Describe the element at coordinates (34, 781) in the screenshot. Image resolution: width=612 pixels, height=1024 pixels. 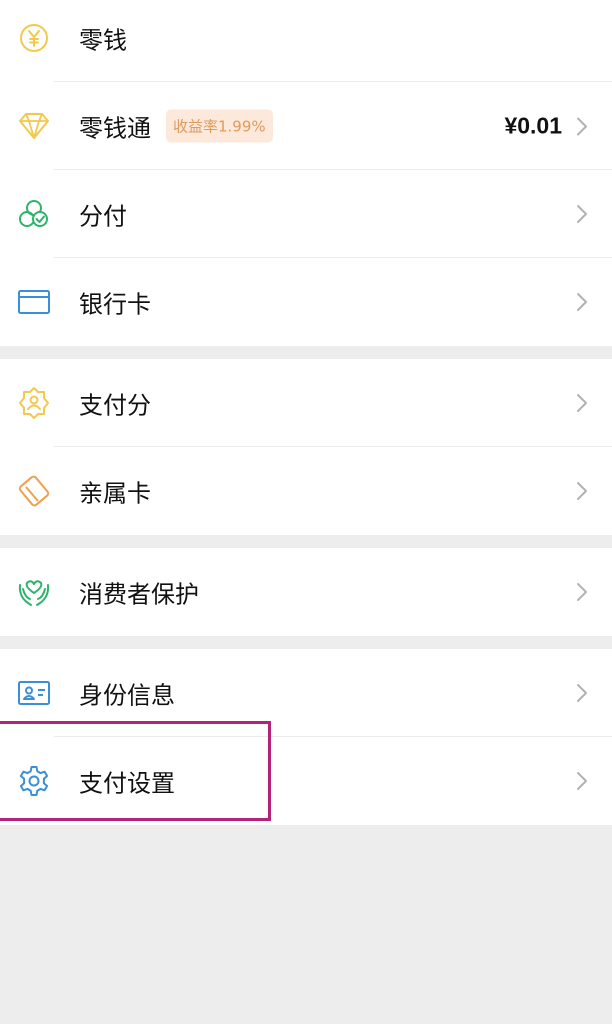
I see `gear-icon` at that location.